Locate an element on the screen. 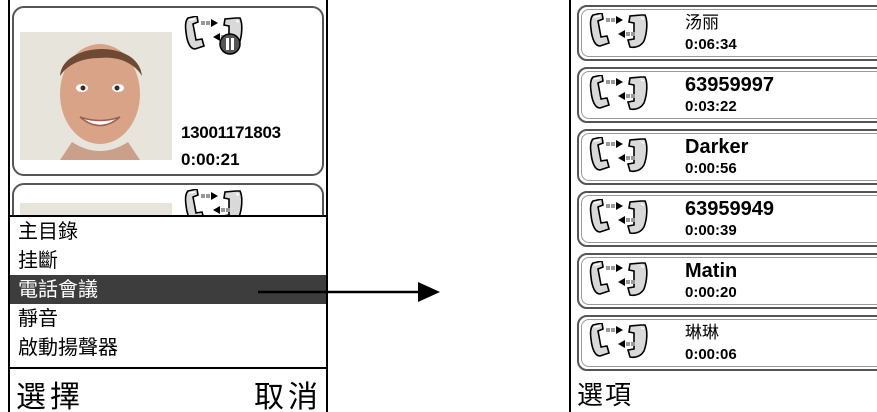 The image size is (877, 412). menu-item-mute: 靜音 is located at coordinates (168, 318).